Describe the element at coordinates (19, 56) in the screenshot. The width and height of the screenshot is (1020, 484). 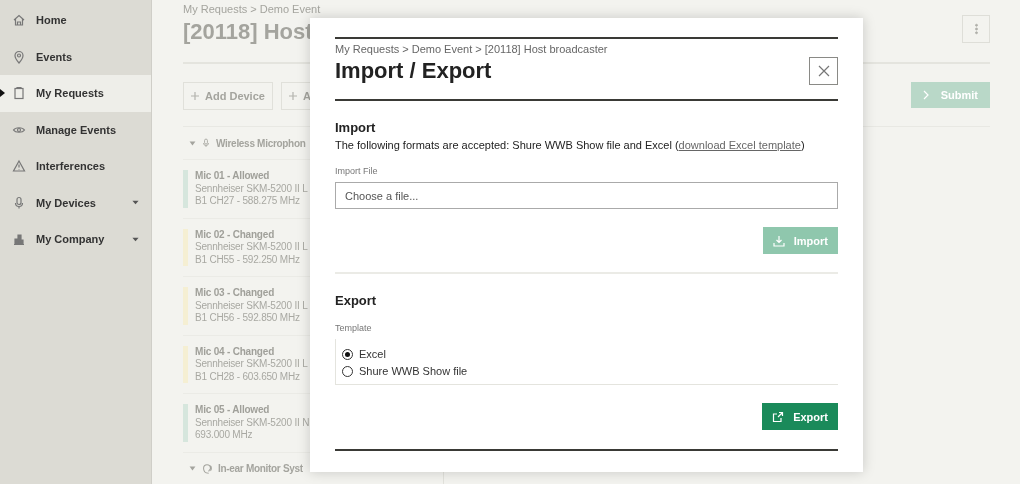
I see `location-pin-icon` at that location.